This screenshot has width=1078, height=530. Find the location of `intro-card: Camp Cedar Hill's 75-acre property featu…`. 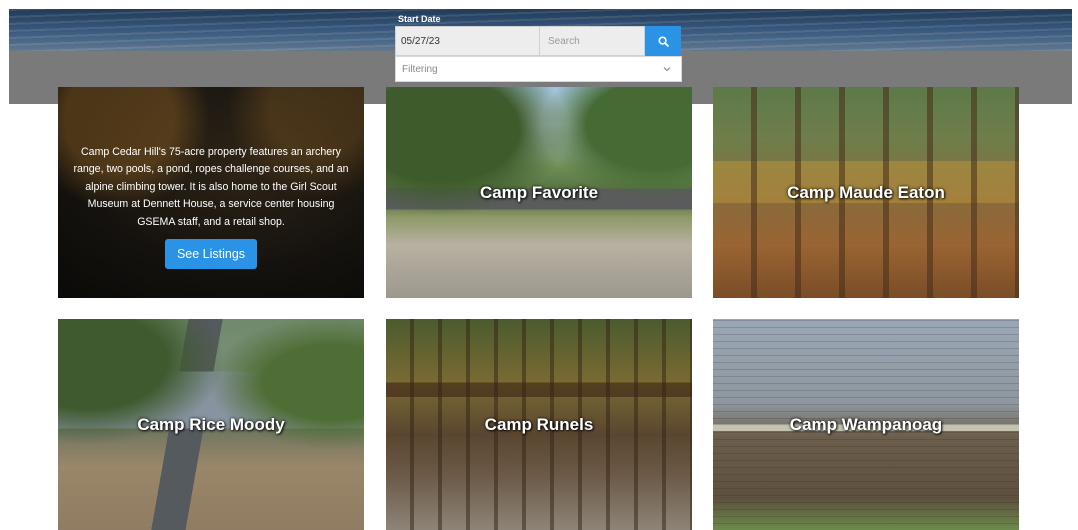

intro-card: Camp Cedar Hill's 75-acre property featu… is located at coordinates (211, 192).